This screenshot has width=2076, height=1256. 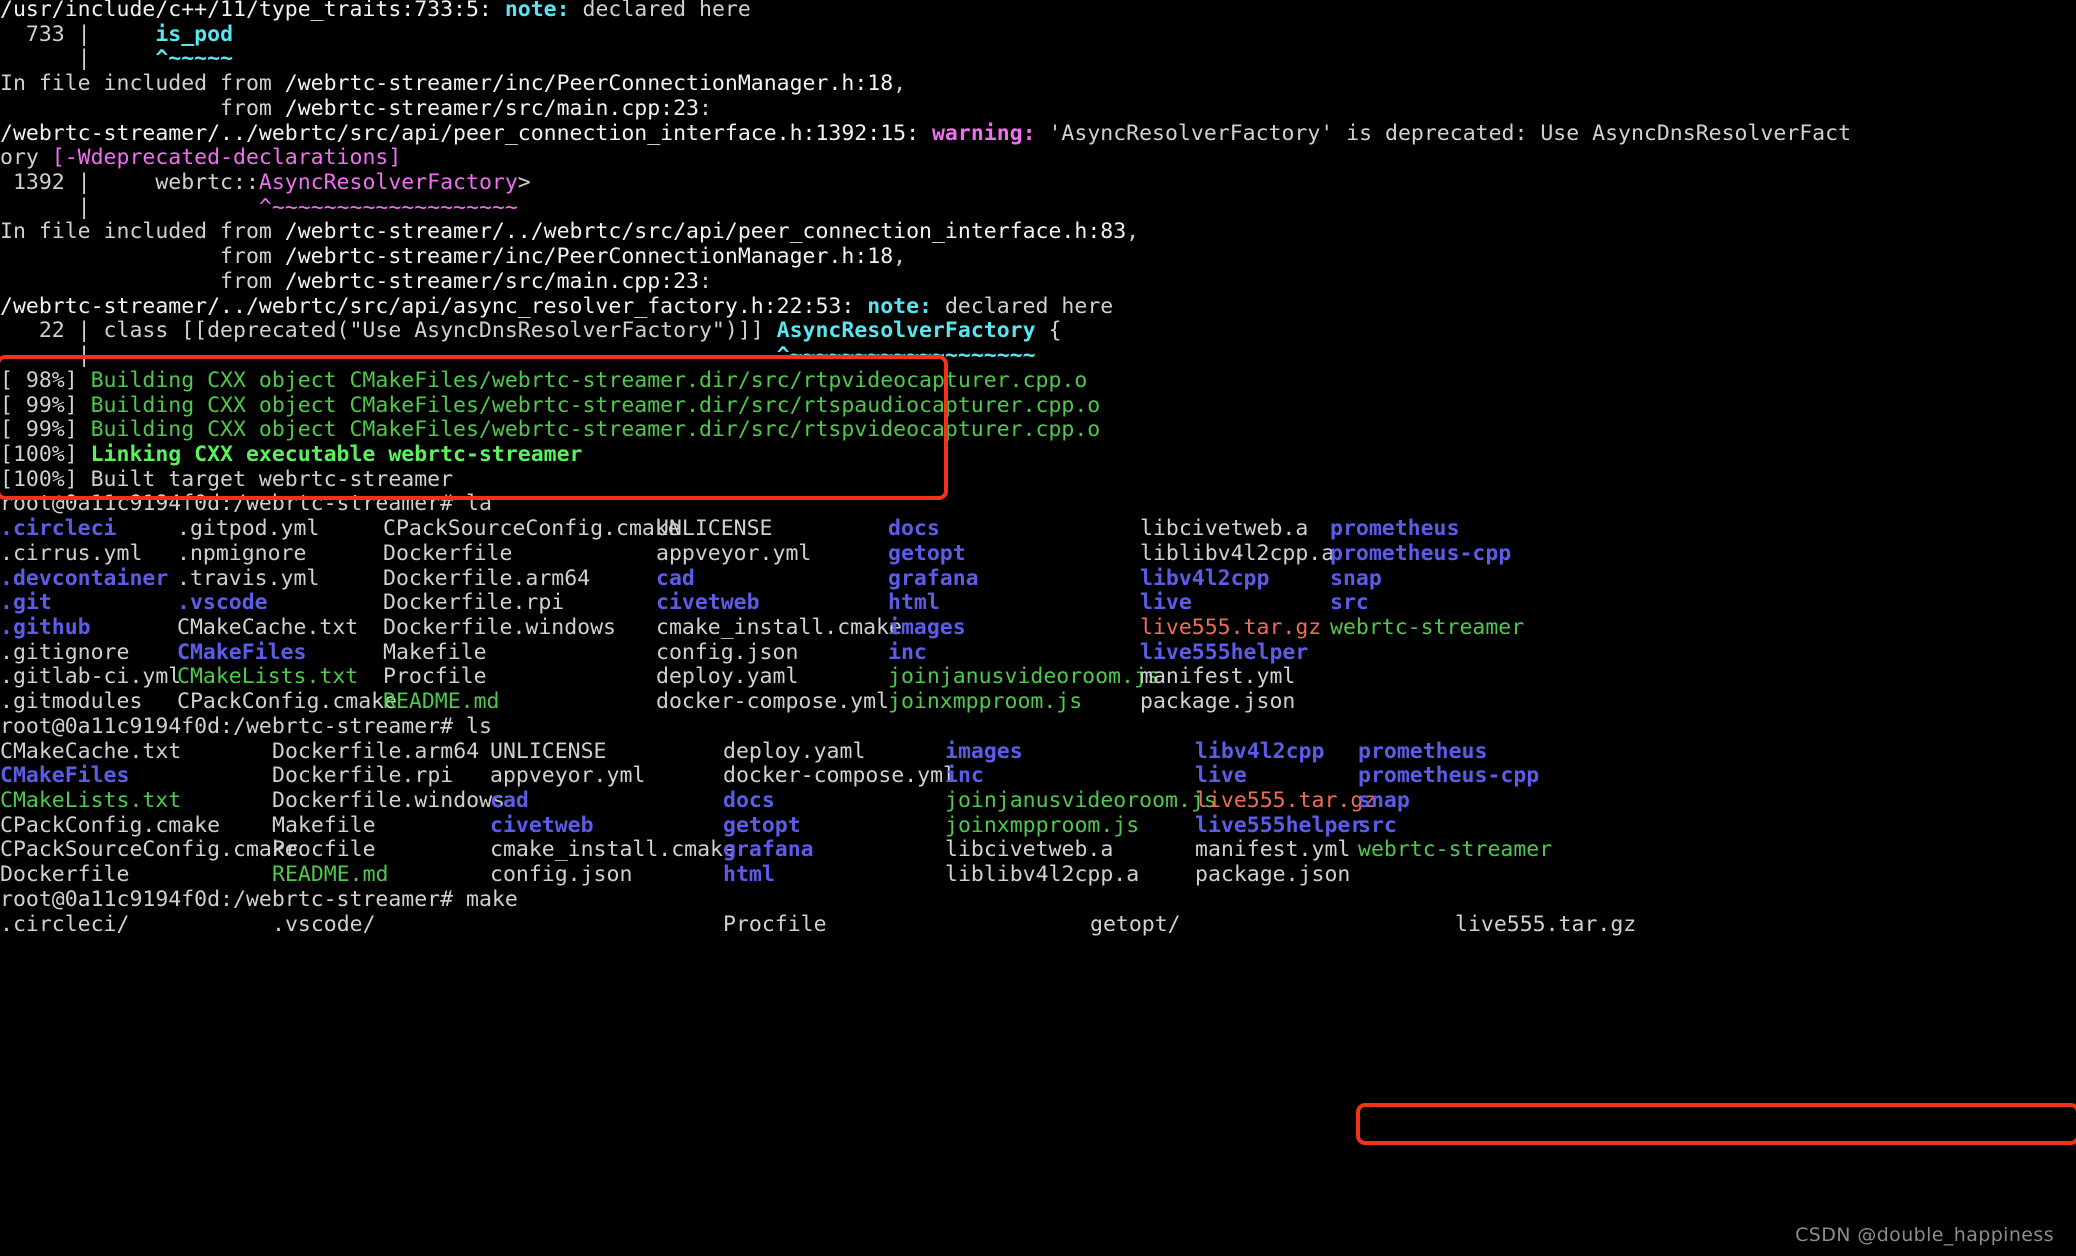 I want to click on file-entry: .vscode, so click(x=222, y=603).